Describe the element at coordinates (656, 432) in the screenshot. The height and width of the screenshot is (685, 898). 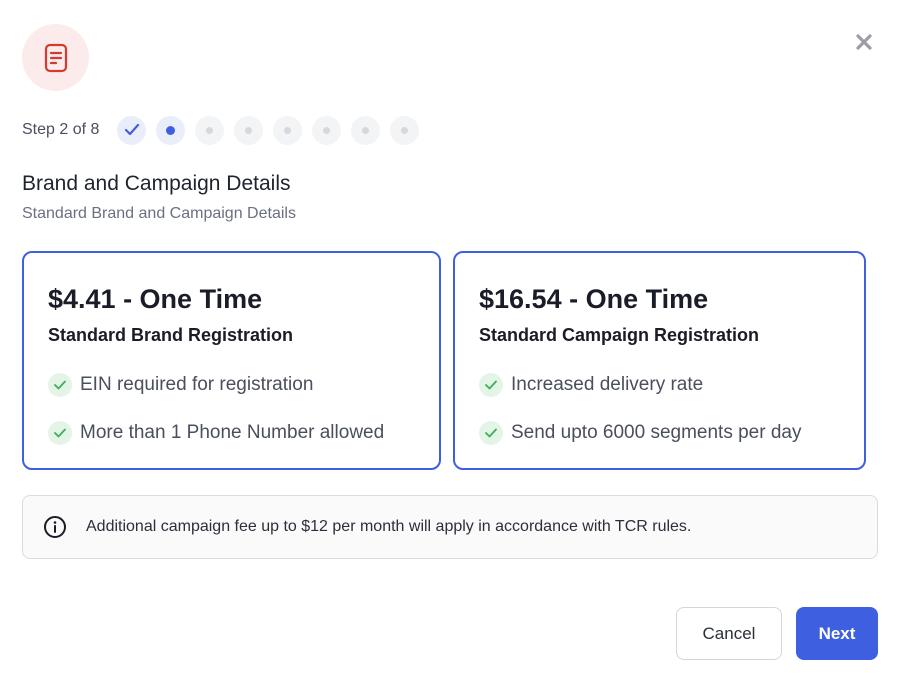
I see `feature-text: Send upto 6000 segments per day` at that location.